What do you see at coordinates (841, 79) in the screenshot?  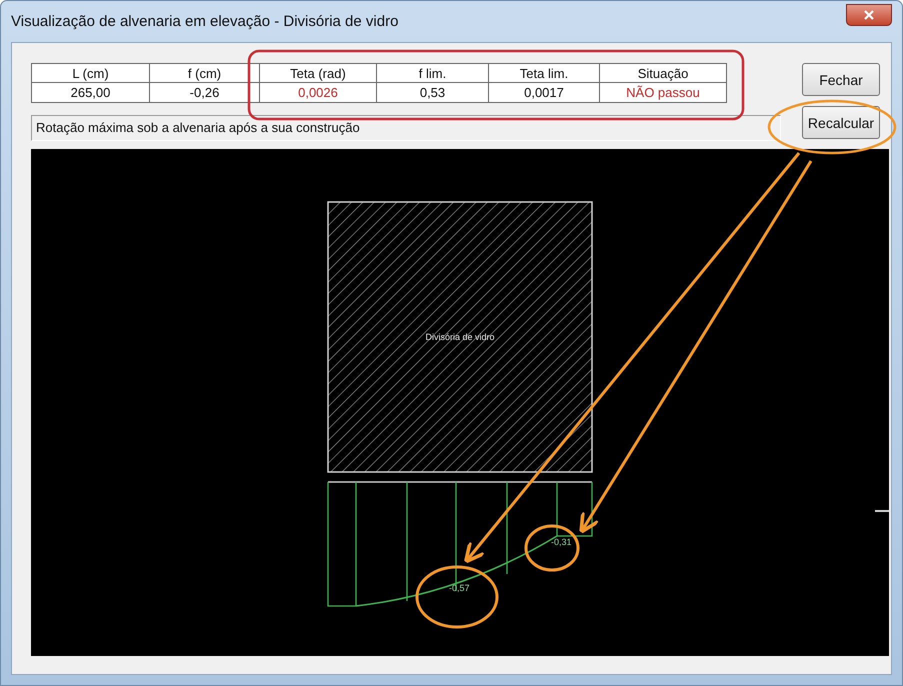 I see `close-button: Fechar` at bounding box center [841, 79].